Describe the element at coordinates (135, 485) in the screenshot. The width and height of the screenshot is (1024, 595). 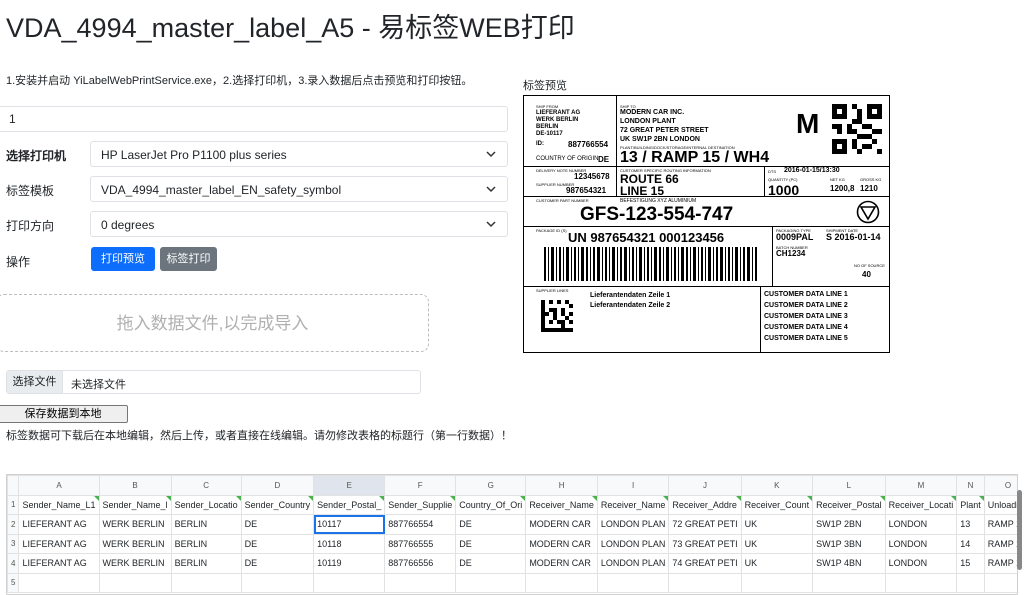
I see `column-header: B` at that location.